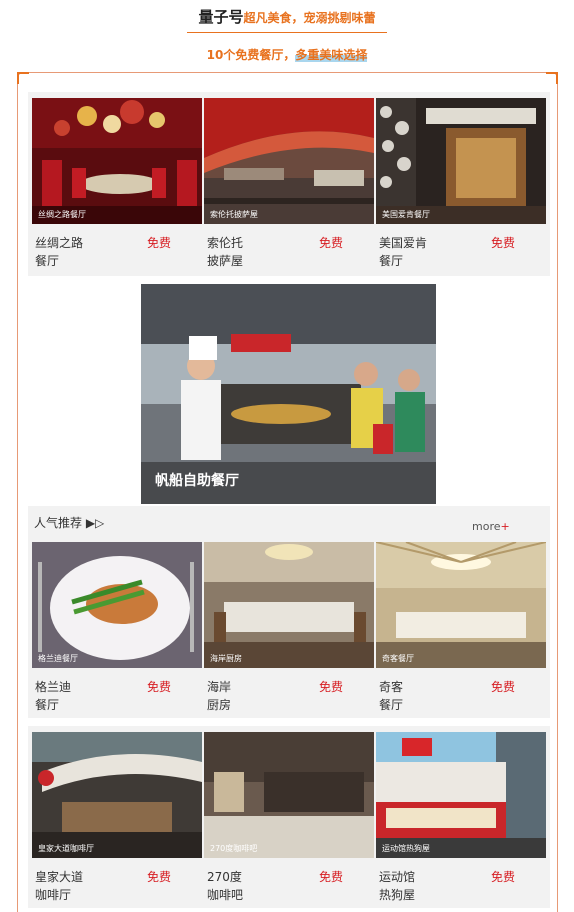  I want to click on restaurant-photo: 丝绸之路餐厅, so click(117, 161).